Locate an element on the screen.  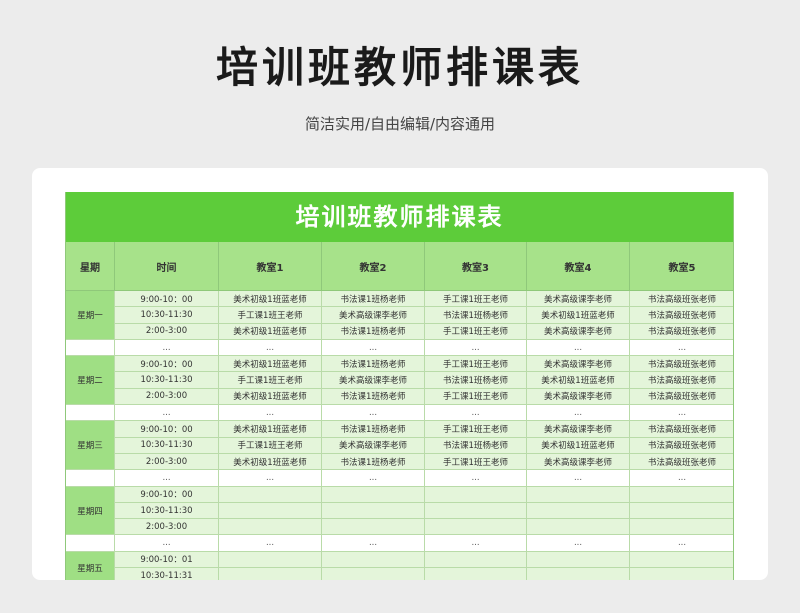
day-cell: 星期二 is located at coordinates (90, 380).